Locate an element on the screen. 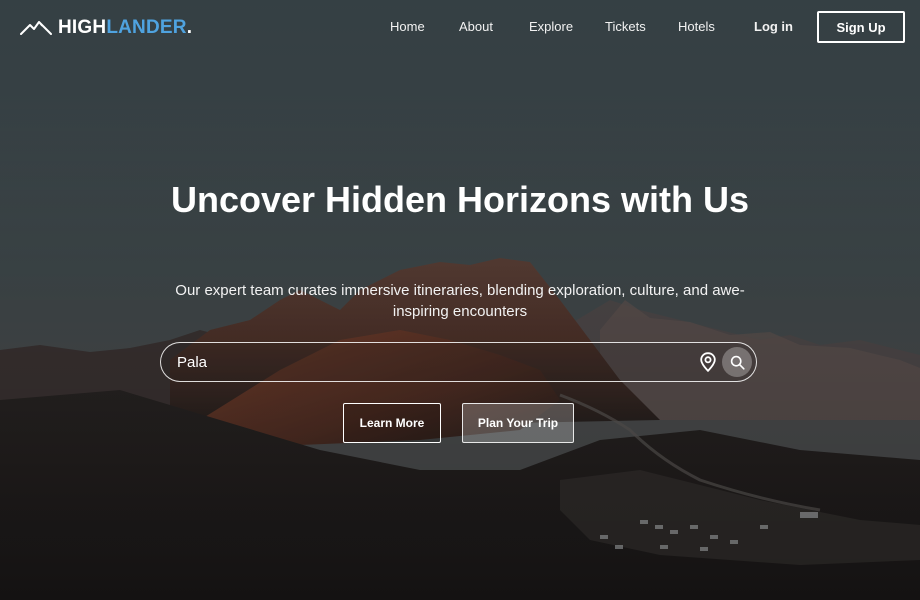 The width and height of the screenshot is (920, 600). plan-trip-button: Plan Your Trip is located at coordinates (518, 423).